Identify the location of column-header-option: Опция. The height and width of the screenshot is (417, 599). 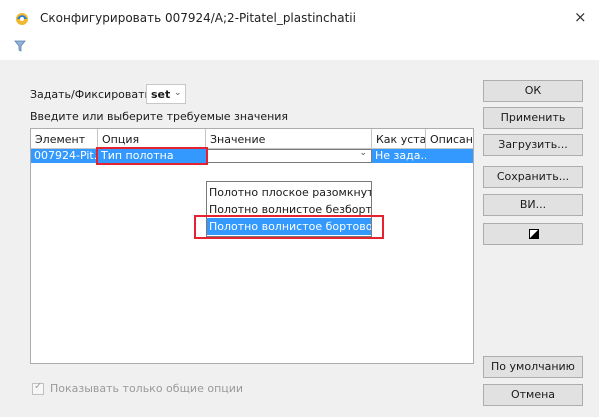
(152, 139).